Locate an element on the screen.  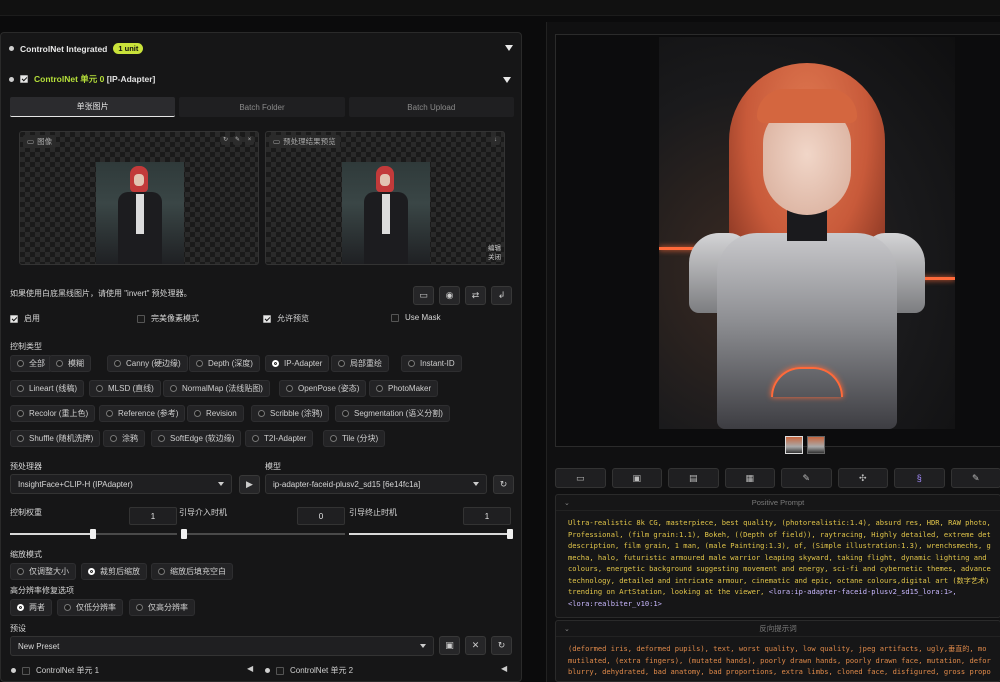
positive-prompt-header: ⌄ Positive Prompt is located at coordinates (778, 503).